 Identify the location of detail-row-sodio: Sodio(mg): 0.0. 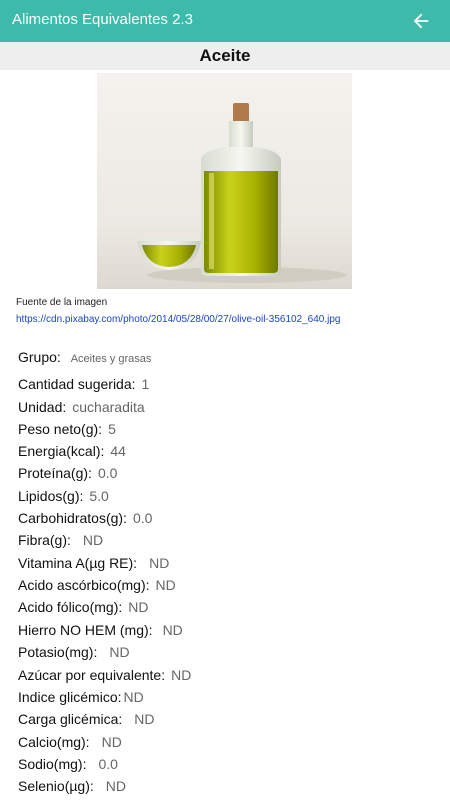
(68, 764).